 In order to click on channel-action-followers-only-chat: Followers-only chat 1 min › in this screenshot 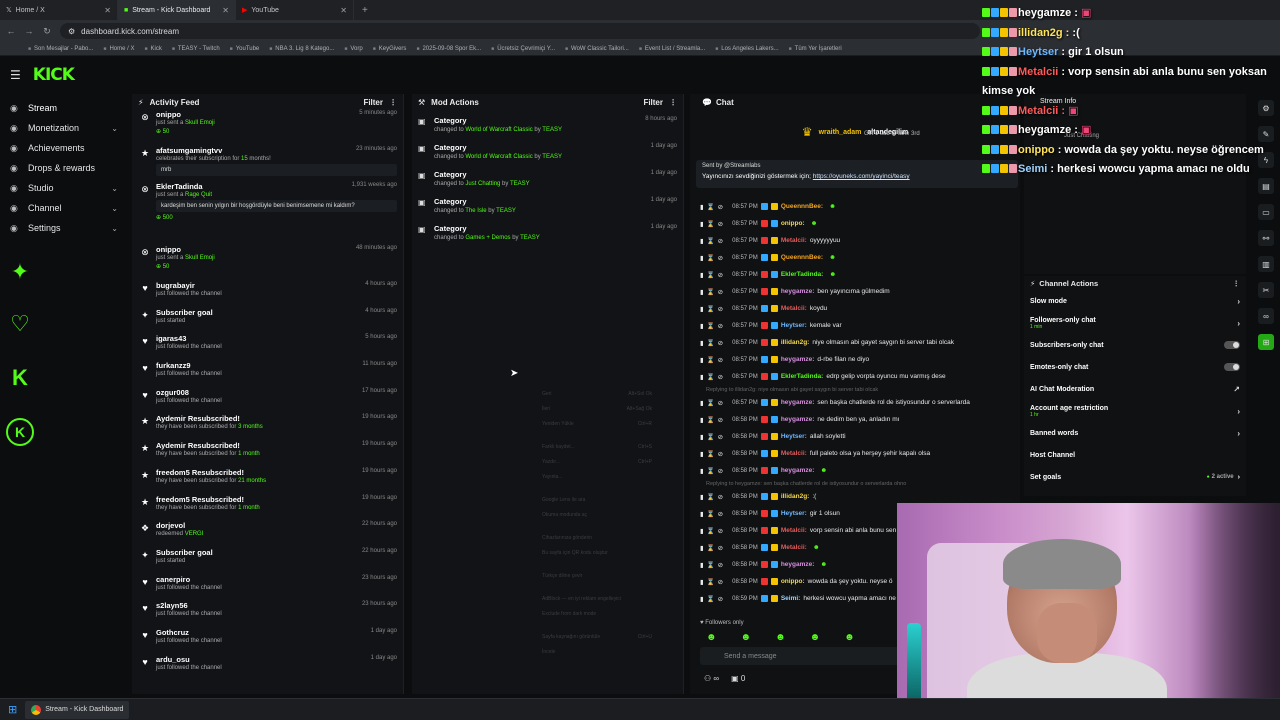, I will do `click(1135, 323)`.